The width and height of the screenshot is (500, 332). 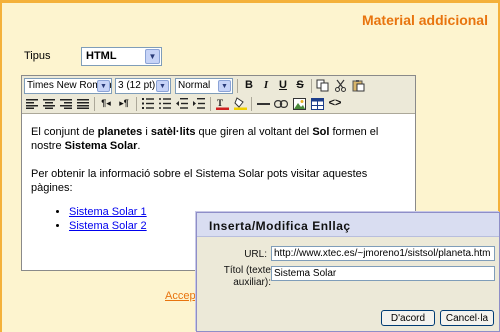 What do you see at coordinates (249, 85) in the screenshot?
I see `bold-button: B` at bounding box center [249, 85].